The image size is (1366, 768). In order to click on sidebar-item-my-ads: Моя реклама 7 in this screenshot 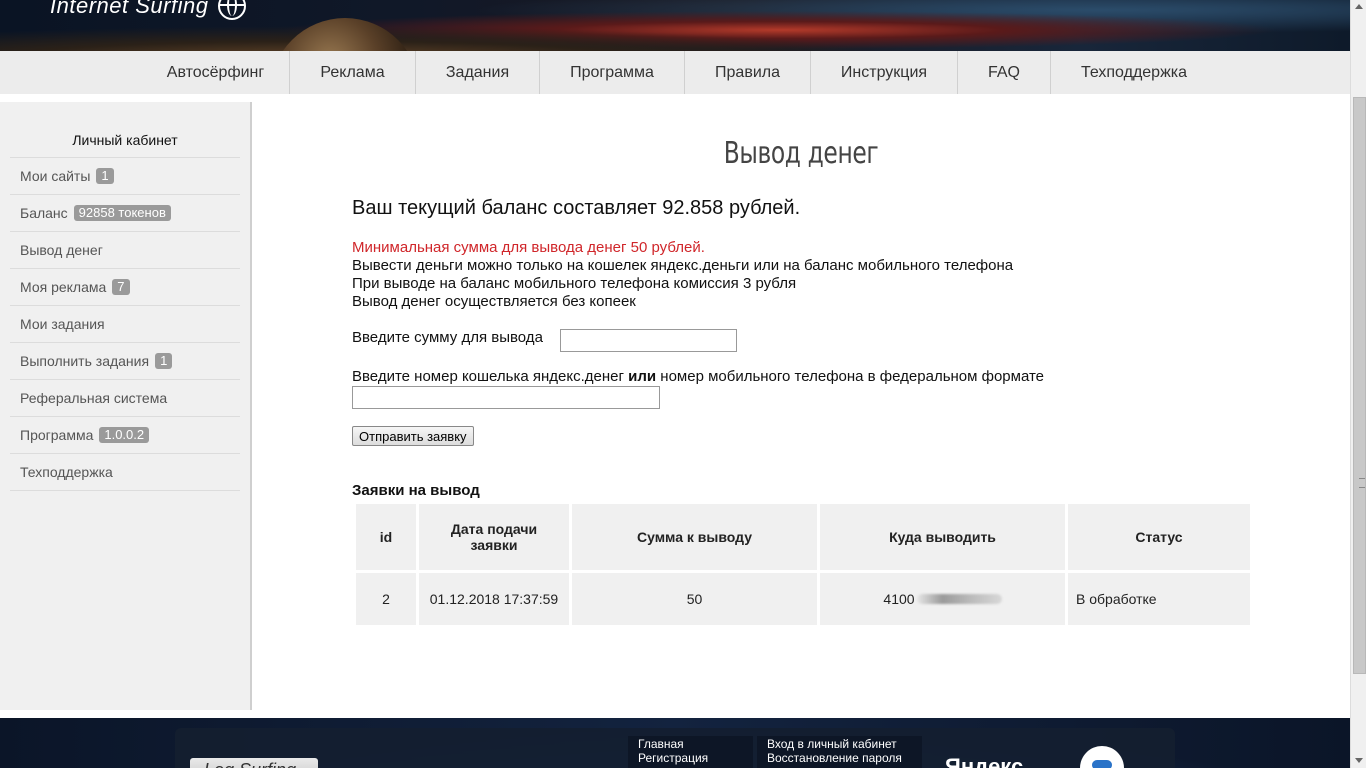, I will do `click(125, 286)`.